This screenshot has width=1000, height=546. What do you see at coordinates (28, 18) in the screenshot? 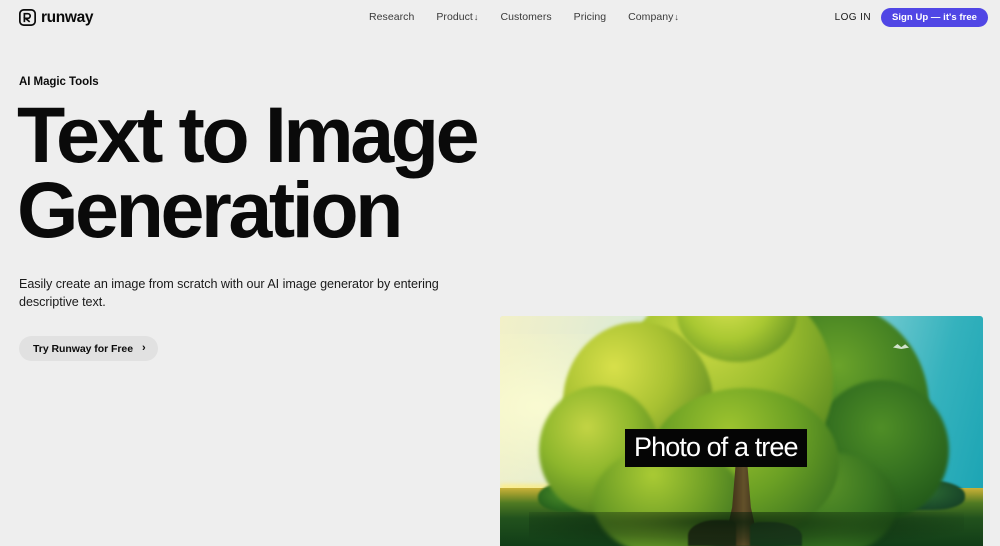
I see `runway-r-mark-icon` at bounding box center [28, 18].